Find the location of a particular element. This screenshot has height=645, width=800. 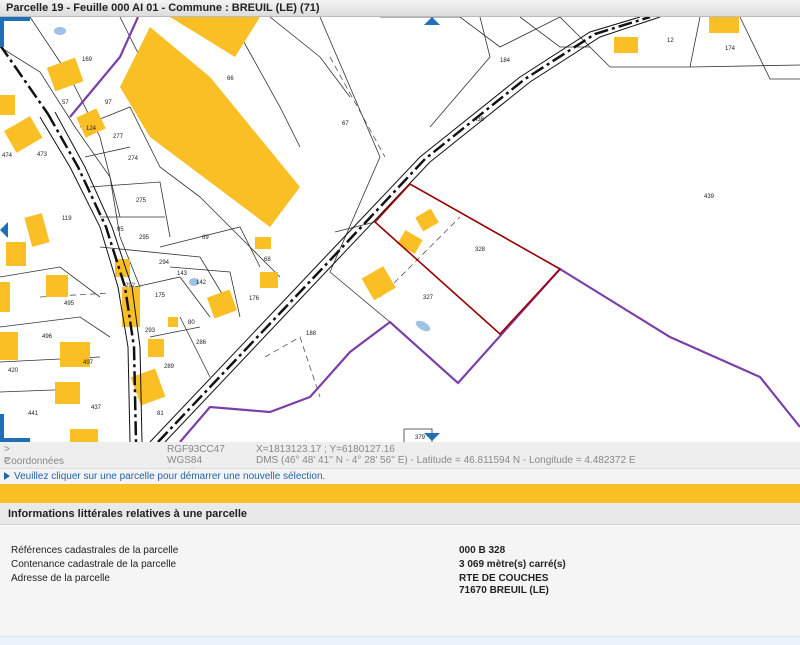

parcel-label: 175 is located at coordinates (160, 296).